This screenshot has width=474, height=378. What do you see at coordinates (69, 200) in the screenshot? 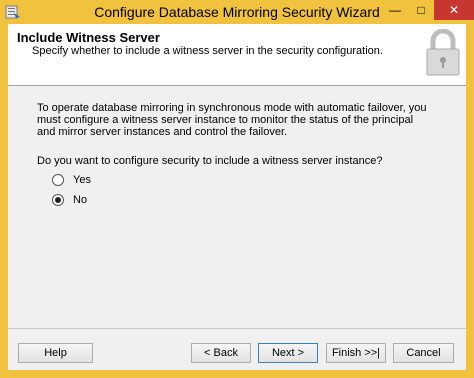
I see `radio-option-no: No` at bounding box center [69, 200].